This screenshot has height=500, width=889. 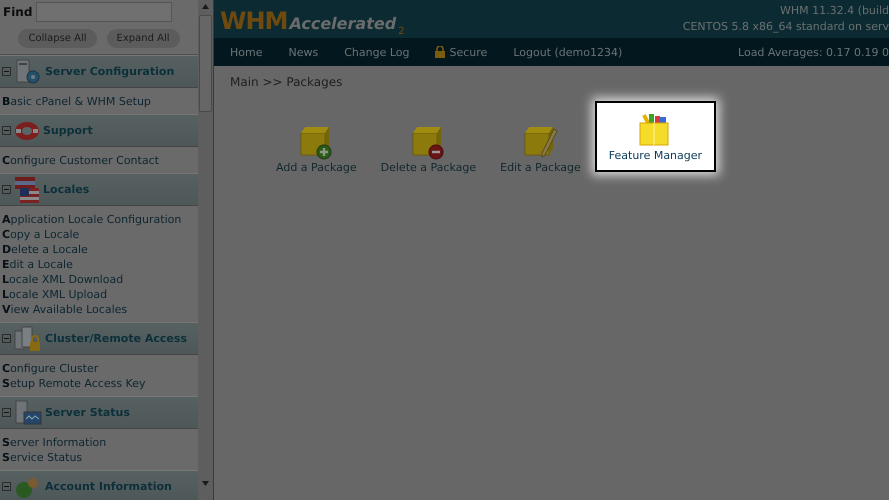 I want to click on sidebar-link: Edit a Locale, so click(x=100, y=264).